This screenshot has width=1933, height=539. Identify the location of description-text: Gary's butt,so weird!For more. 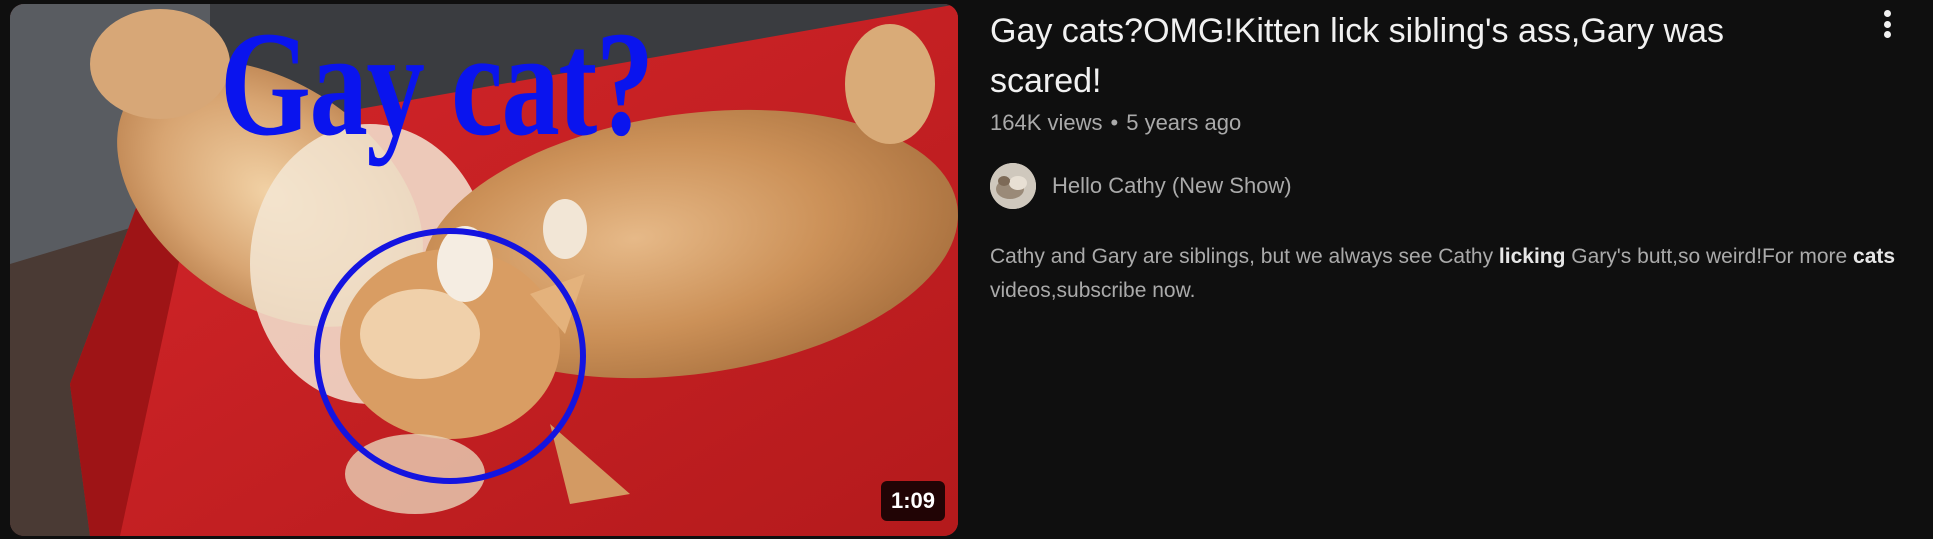
(1709, 256).